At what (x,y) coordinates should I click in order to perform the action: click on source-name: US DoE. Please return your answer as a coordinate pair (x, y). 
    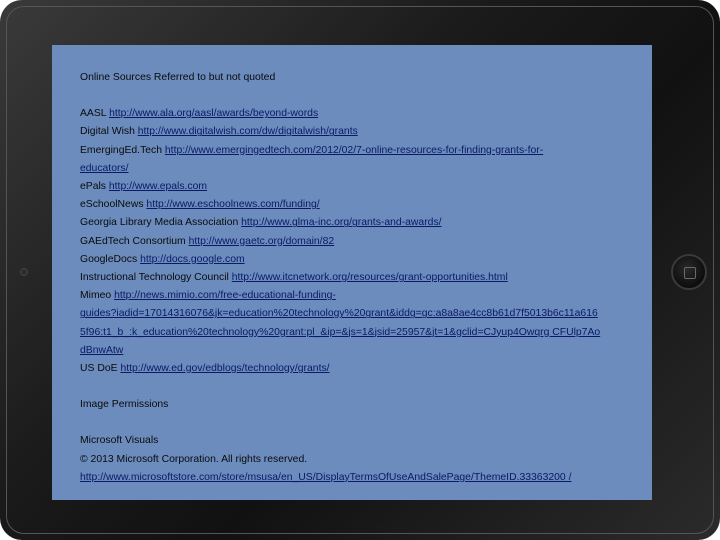
    Looking at the image, I should click on (99, 369).